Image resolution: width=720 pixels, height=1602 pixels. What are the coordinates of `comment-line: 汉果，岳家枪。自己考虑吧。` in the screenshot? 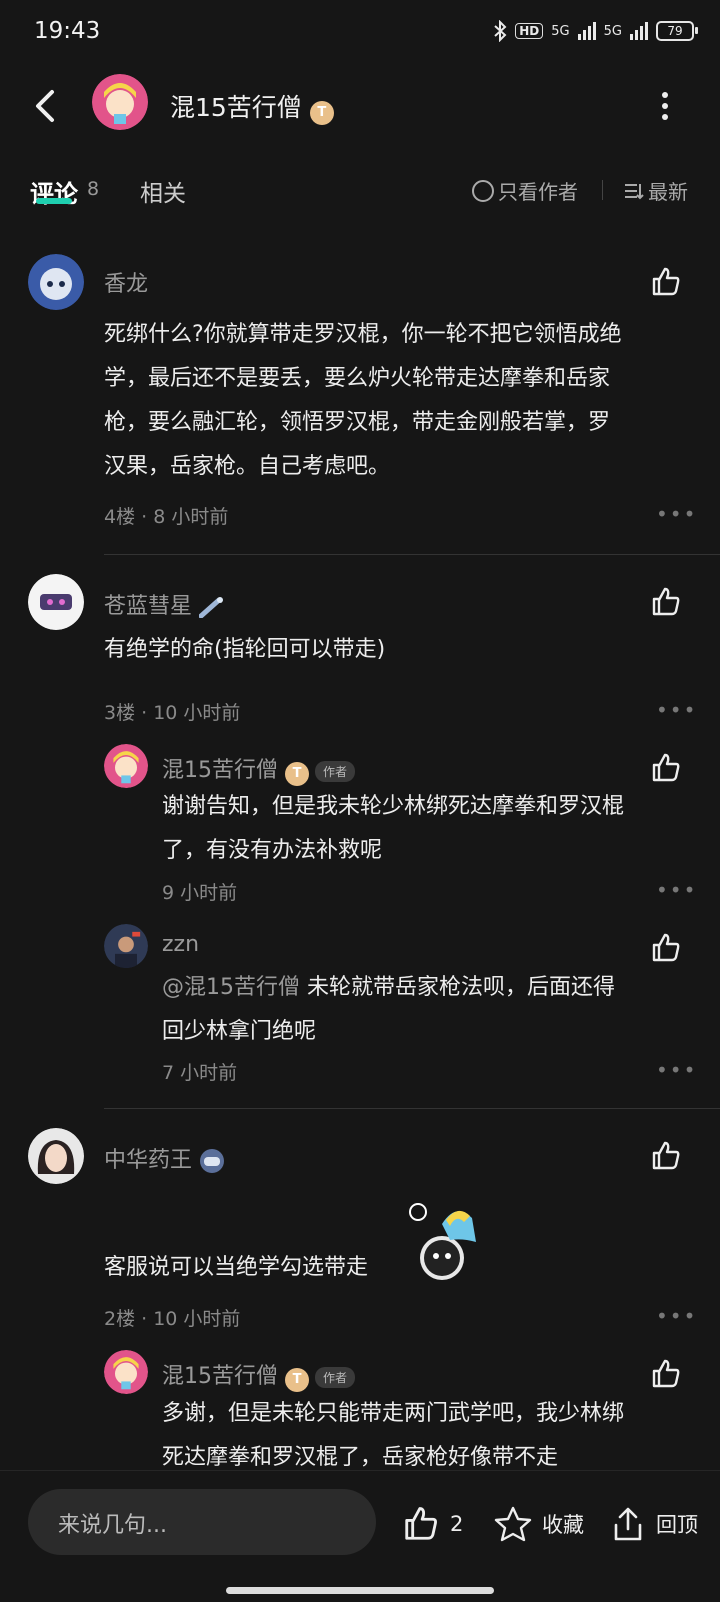 It's located at (247, 466).